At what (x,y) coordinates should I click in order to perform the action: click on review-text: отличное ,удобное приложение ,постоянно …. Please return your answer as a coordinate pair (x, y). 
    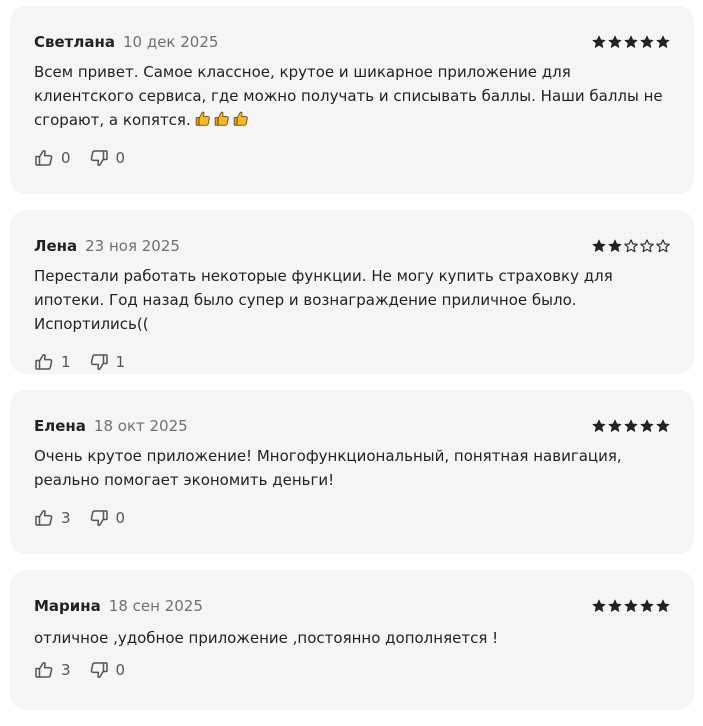
    Looking at the image, I should click on (349, 638).